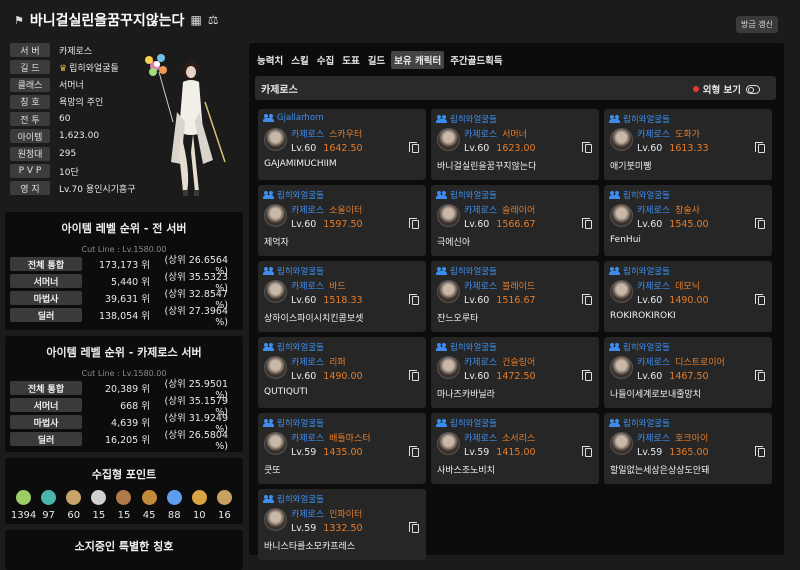  Describe the element at coordinates (30, 153) in the screenshot. I see `profile-label: 원정대` at that location.